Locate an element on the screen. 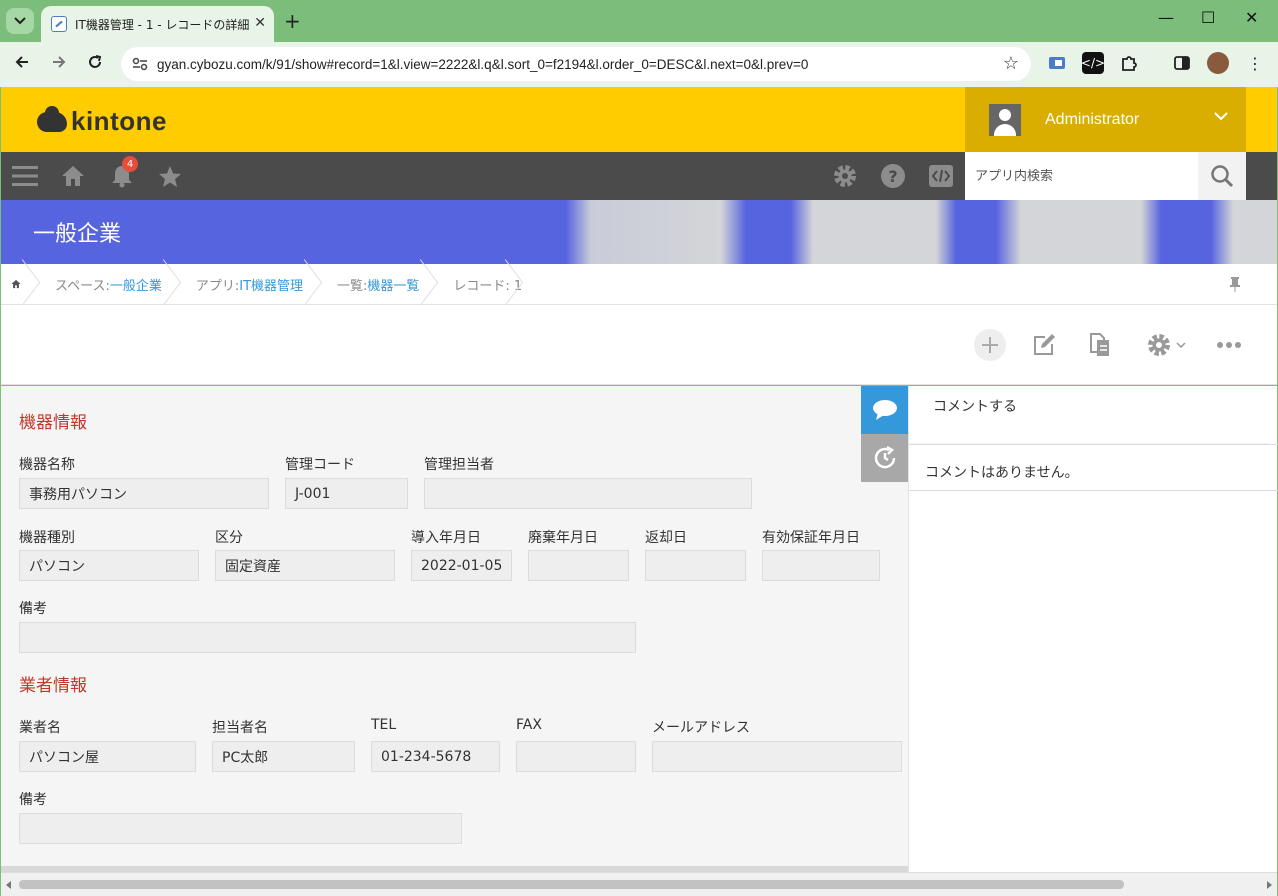 The height and width of the screenshot is (896, 1278). breadcrumb-space: スペース: 一般企業 is located at coordinates (109, 284).